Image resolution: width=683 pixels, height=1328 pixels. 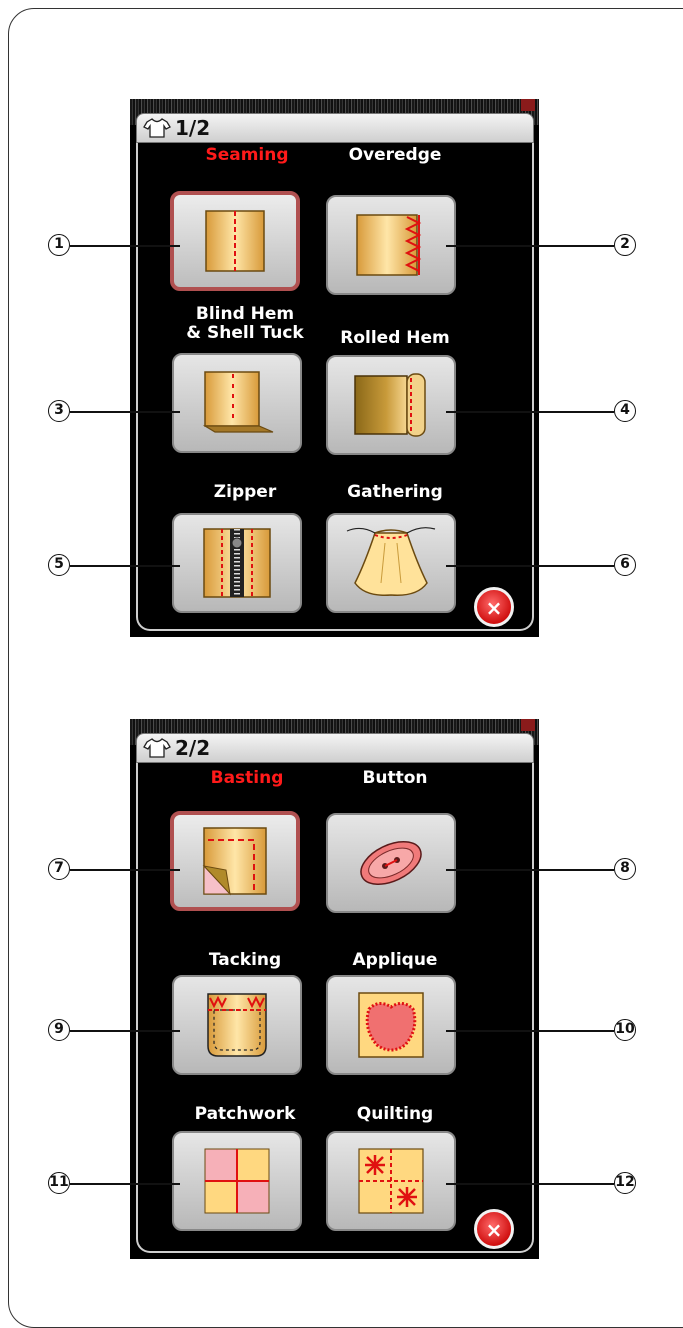 What do you see at coordinates (395, 155) in the screenshot?
I see `tile-label-overedge: Overedge` at bounding box center [395, 155].